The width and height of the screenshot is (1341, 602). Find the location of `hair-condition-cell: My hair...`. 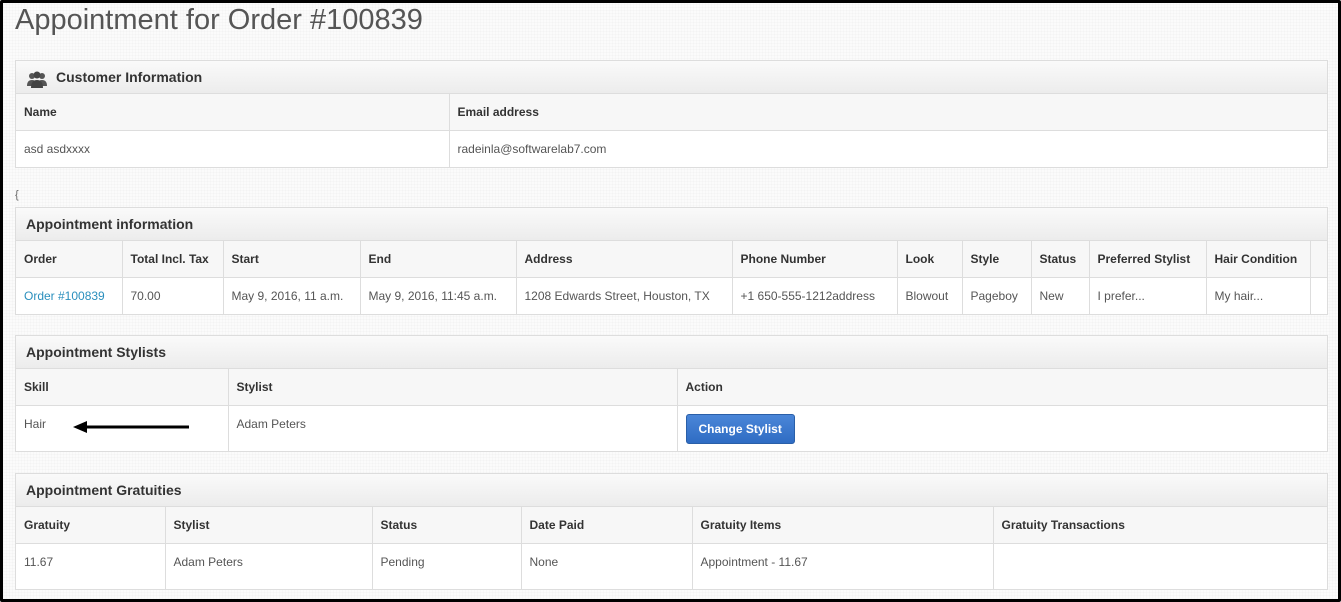

hair-condition-cell: My hair... is located at coordinates (1258, 295).